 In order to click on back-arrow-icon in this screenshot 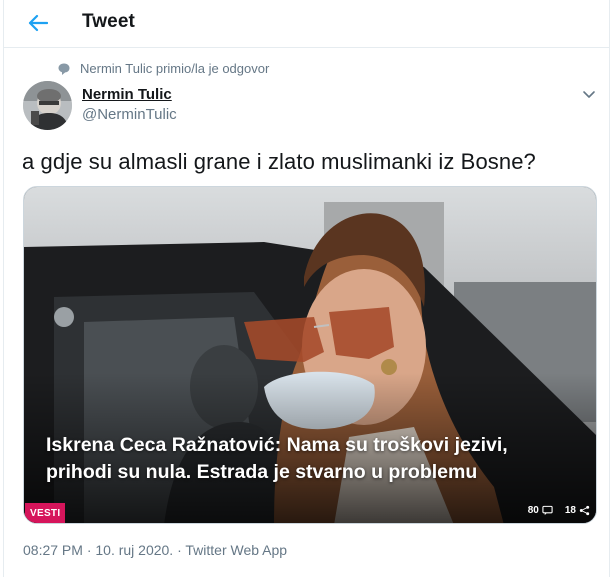, I will do `click(38, 23)`.